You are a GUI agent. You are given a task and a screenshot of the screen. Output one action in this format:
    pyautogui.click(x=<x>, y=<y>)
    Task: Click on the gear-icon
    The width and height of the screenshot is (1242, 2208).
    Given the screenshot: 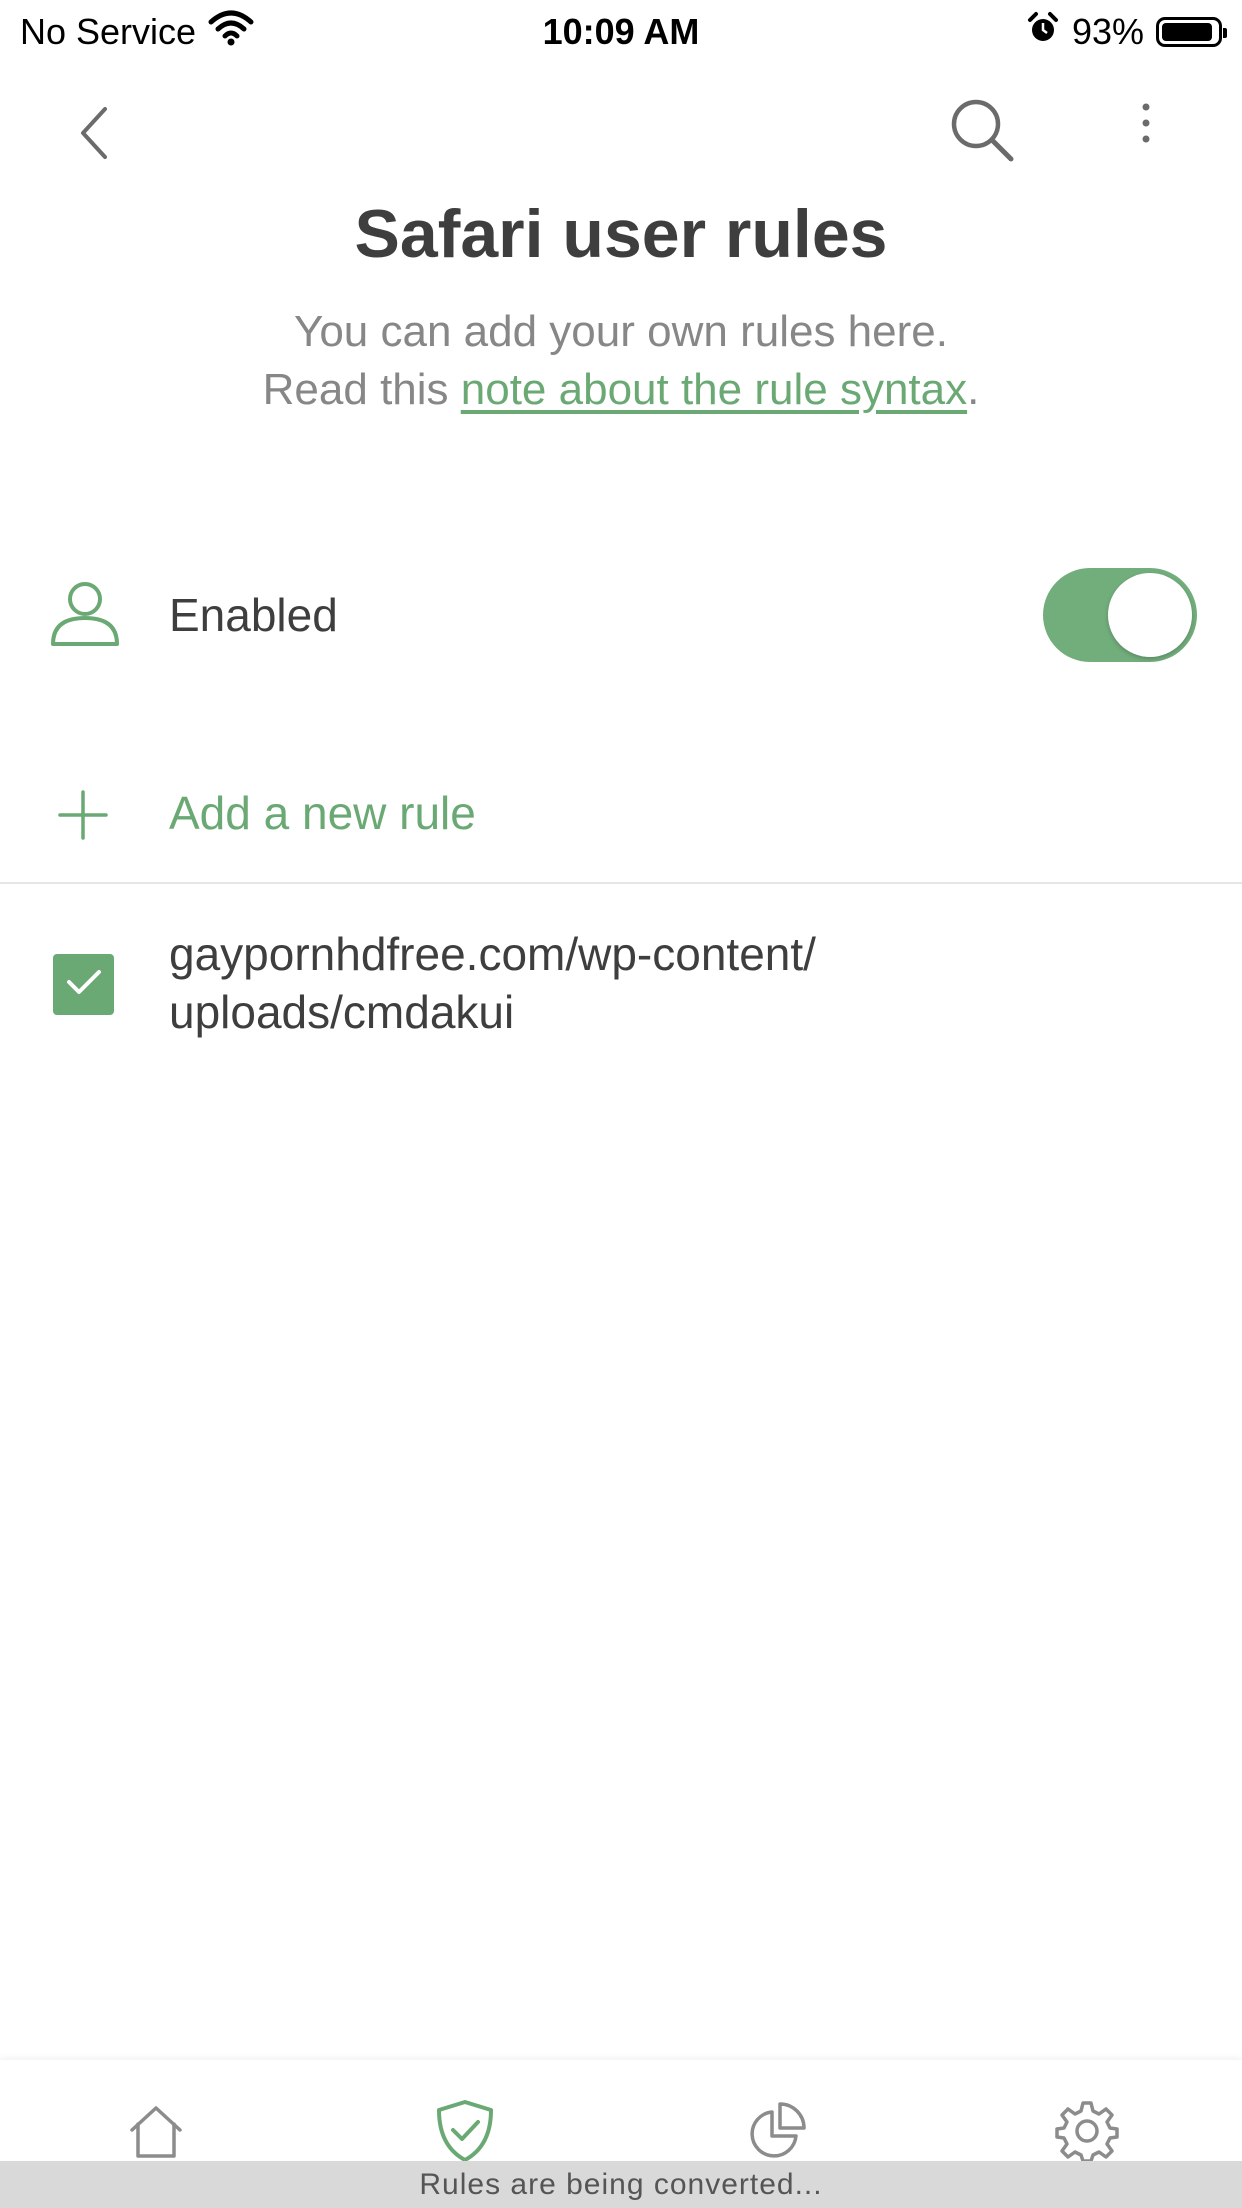 What is the action you would take?
    pyautogui.click(x=1087, y=2133)
    